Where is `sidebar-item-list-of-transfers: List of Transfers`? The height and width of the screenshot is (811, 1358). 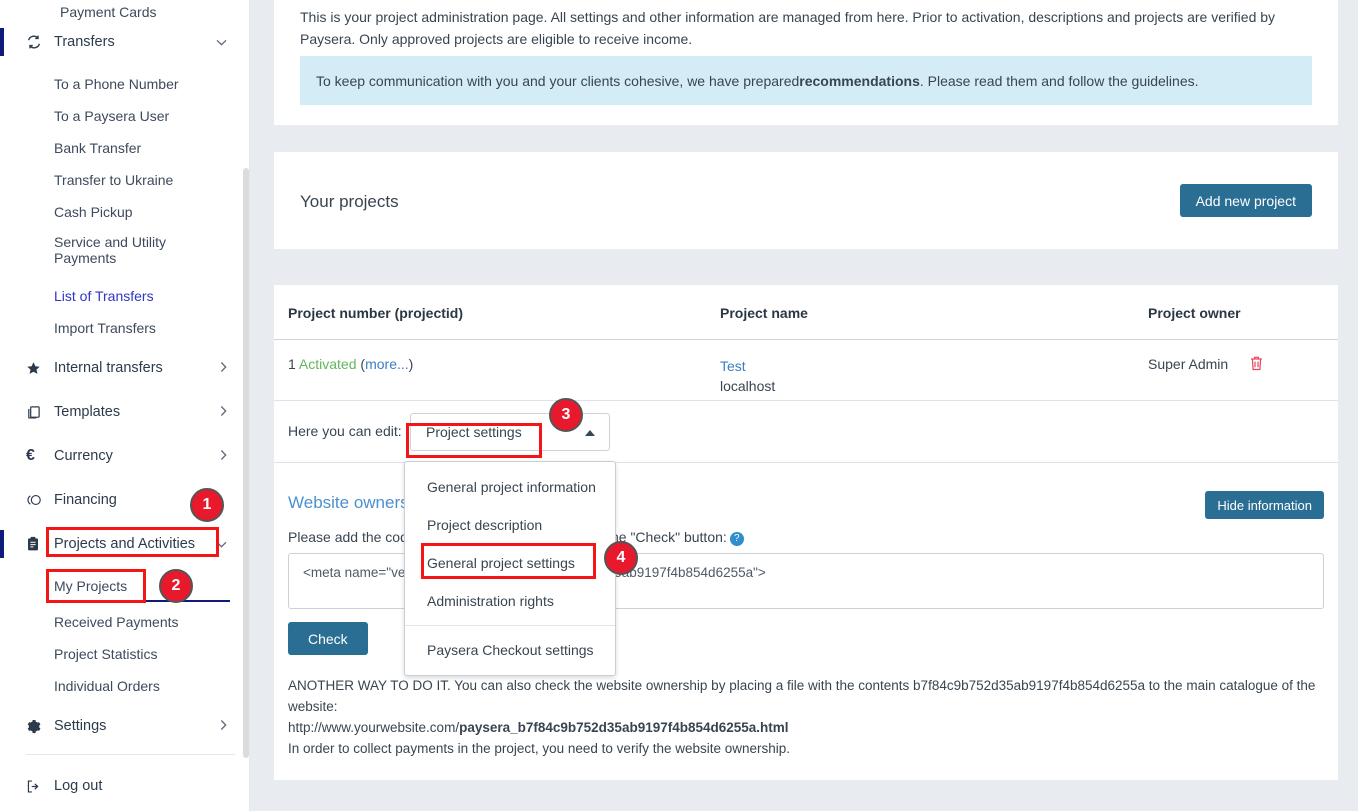
sidebar-item-list-of-transfers: List of Transfers is located at coordinates (124, 296).